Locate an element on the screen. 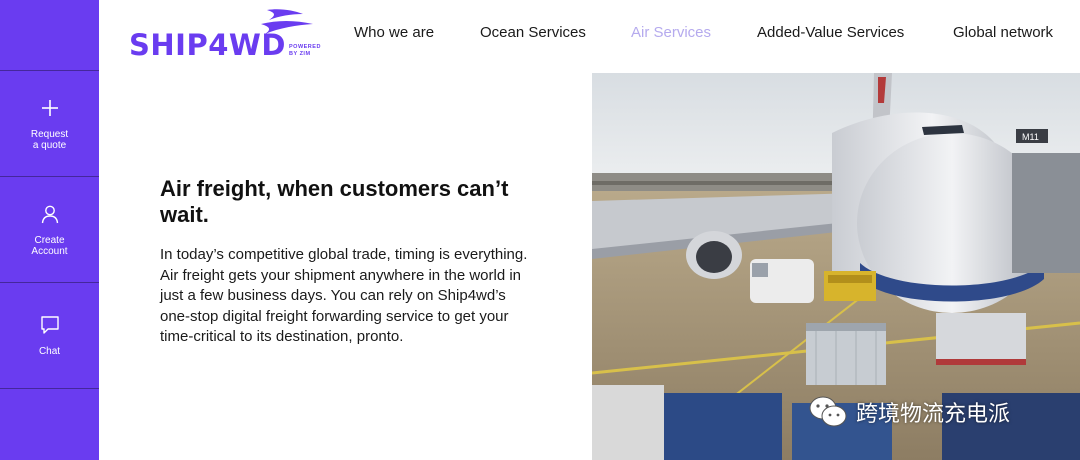 This screenshot has height=460, width=1080. logo-wordmark: SHIP4WD is located at coordinates (207, 45).